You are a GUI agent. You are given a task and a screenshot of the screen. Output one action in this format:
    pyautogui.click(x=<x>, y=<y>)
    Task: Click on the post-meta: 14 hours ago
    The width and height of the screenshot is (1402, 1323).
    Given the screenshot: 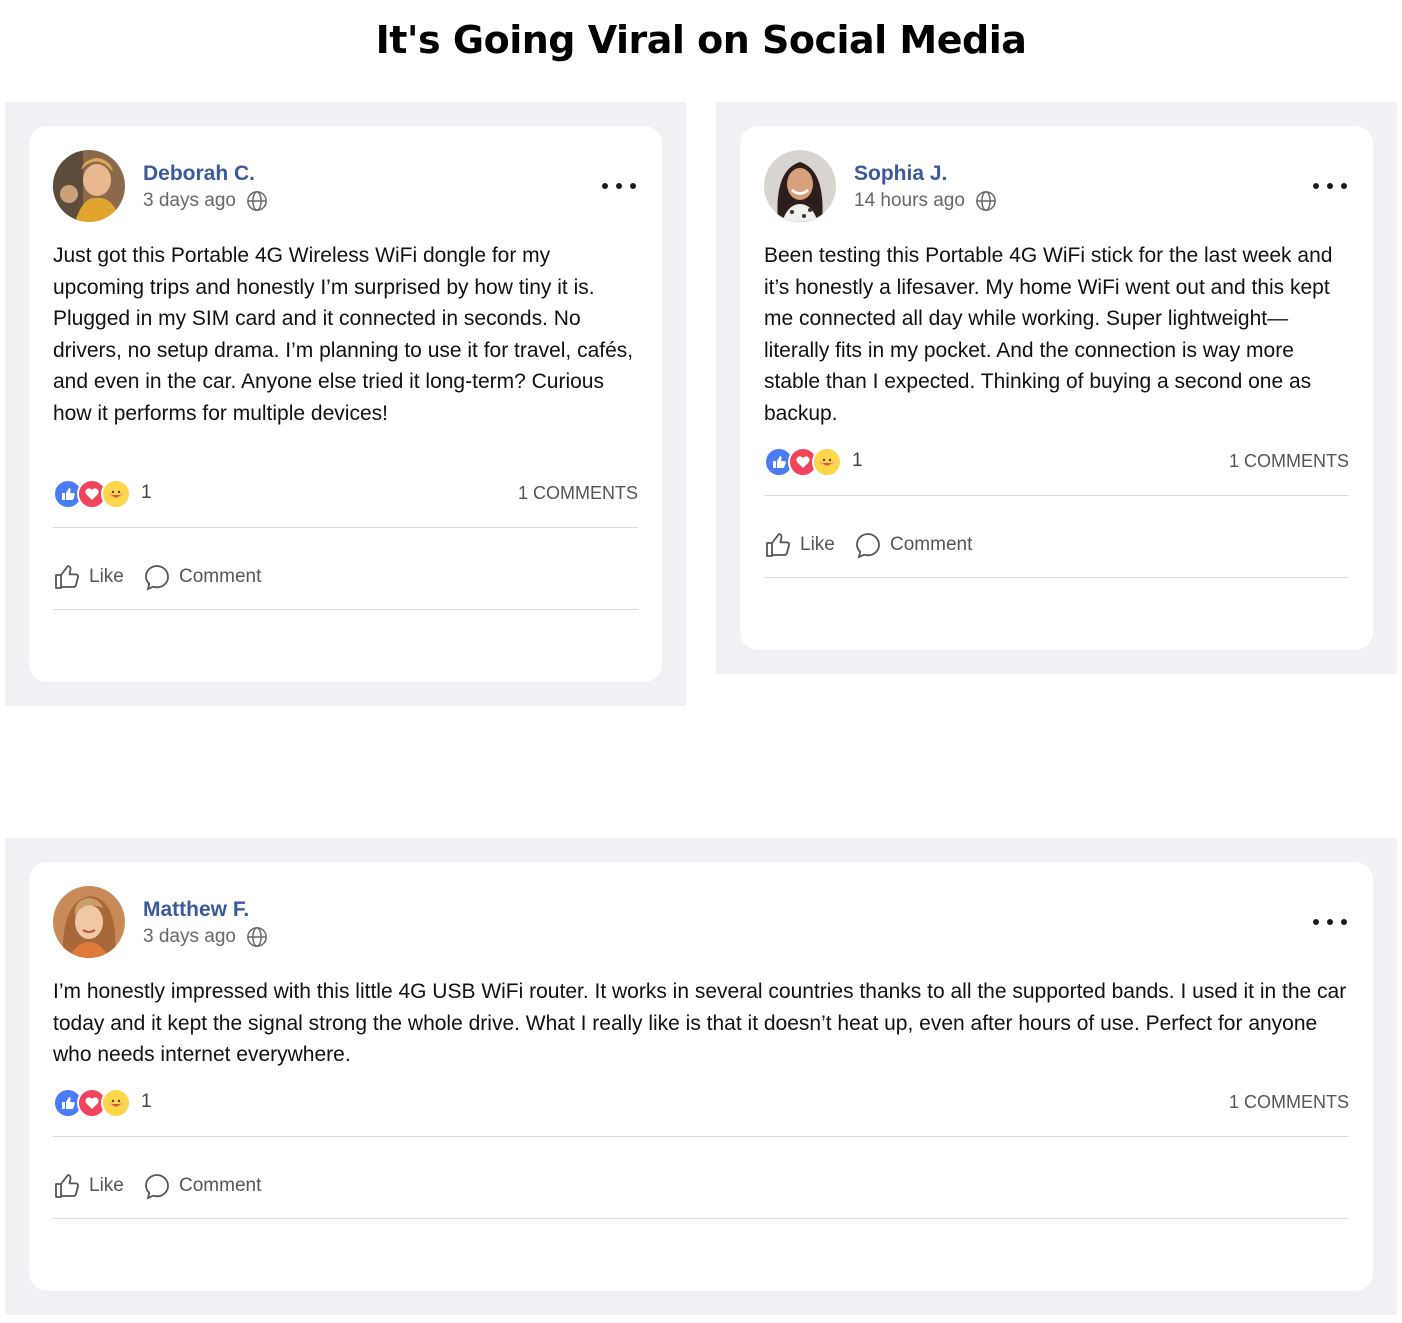 What is the action you would take?
    pyautogui.click(x=925, y=201)
    